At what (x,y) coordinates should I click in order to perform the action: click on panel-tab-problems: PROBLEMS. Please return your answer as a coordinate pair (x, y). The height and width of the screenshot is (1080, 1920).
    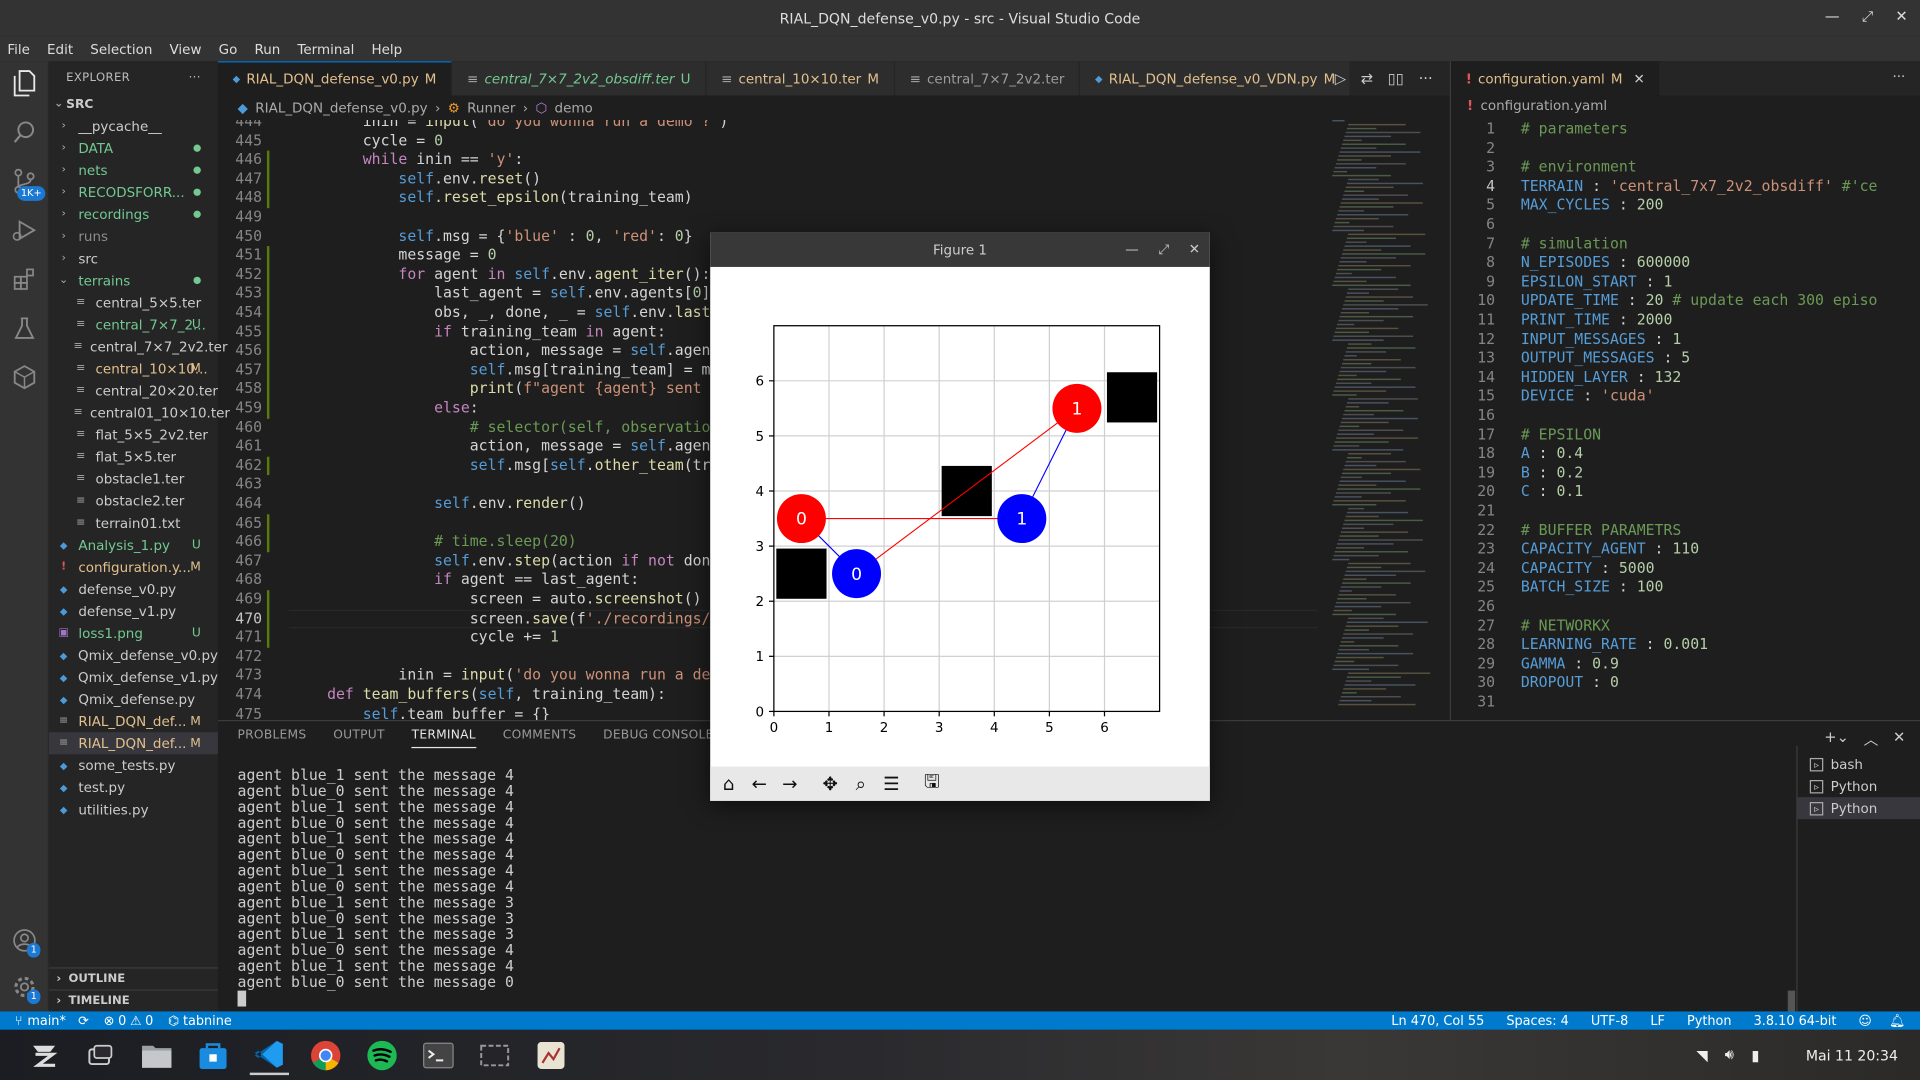
    Looking at the image, I should click on (272, 739).